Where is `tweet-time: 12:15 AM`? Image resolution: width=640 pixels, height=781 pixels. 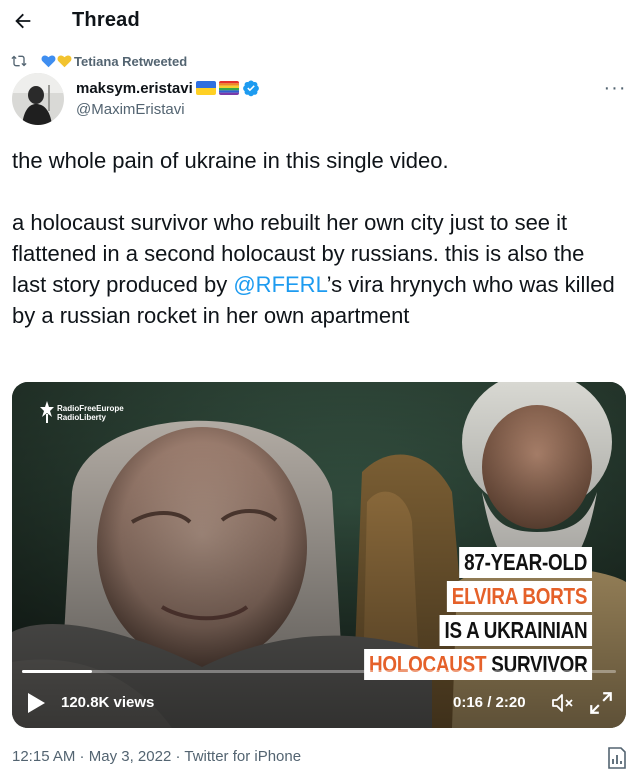
tweet-time: 12:15 AM is located at coordinates (43, 756).